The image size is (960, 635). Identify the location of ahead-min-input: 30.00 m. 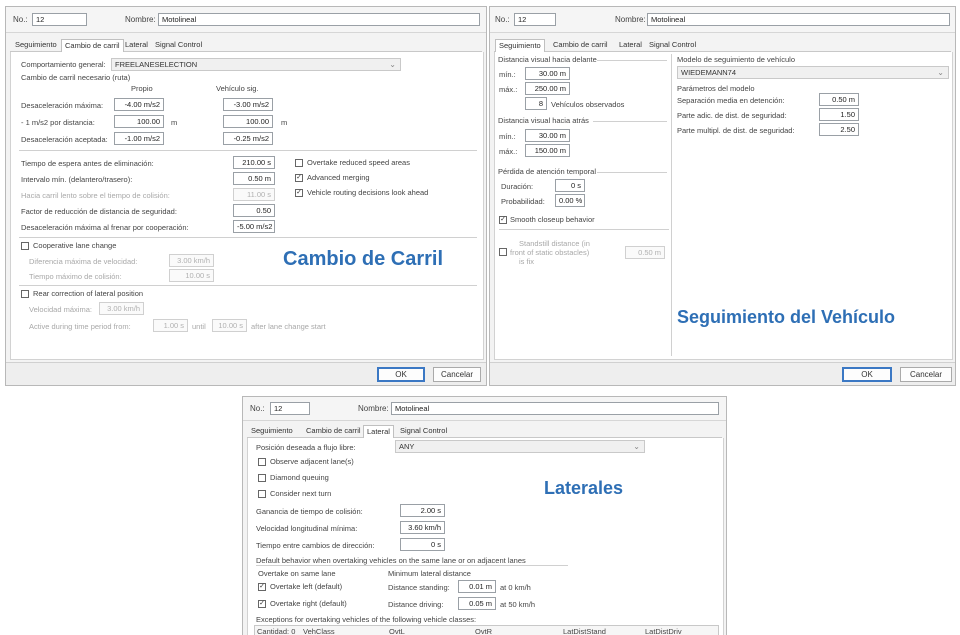
(547, 73).